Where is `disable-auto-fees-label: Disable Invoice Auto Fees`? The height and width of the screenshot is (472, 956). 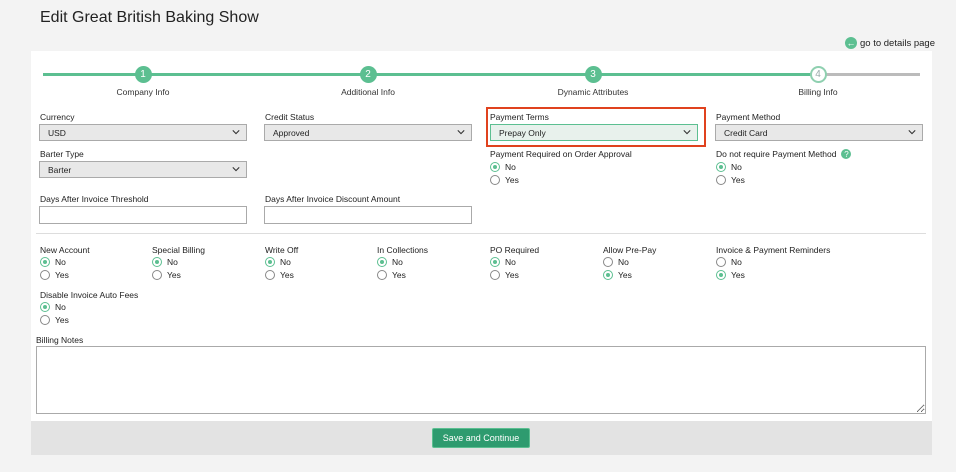 disable-auto-fees-label: Disable Invoice Auto Fees is located at coordinates (89, 295).